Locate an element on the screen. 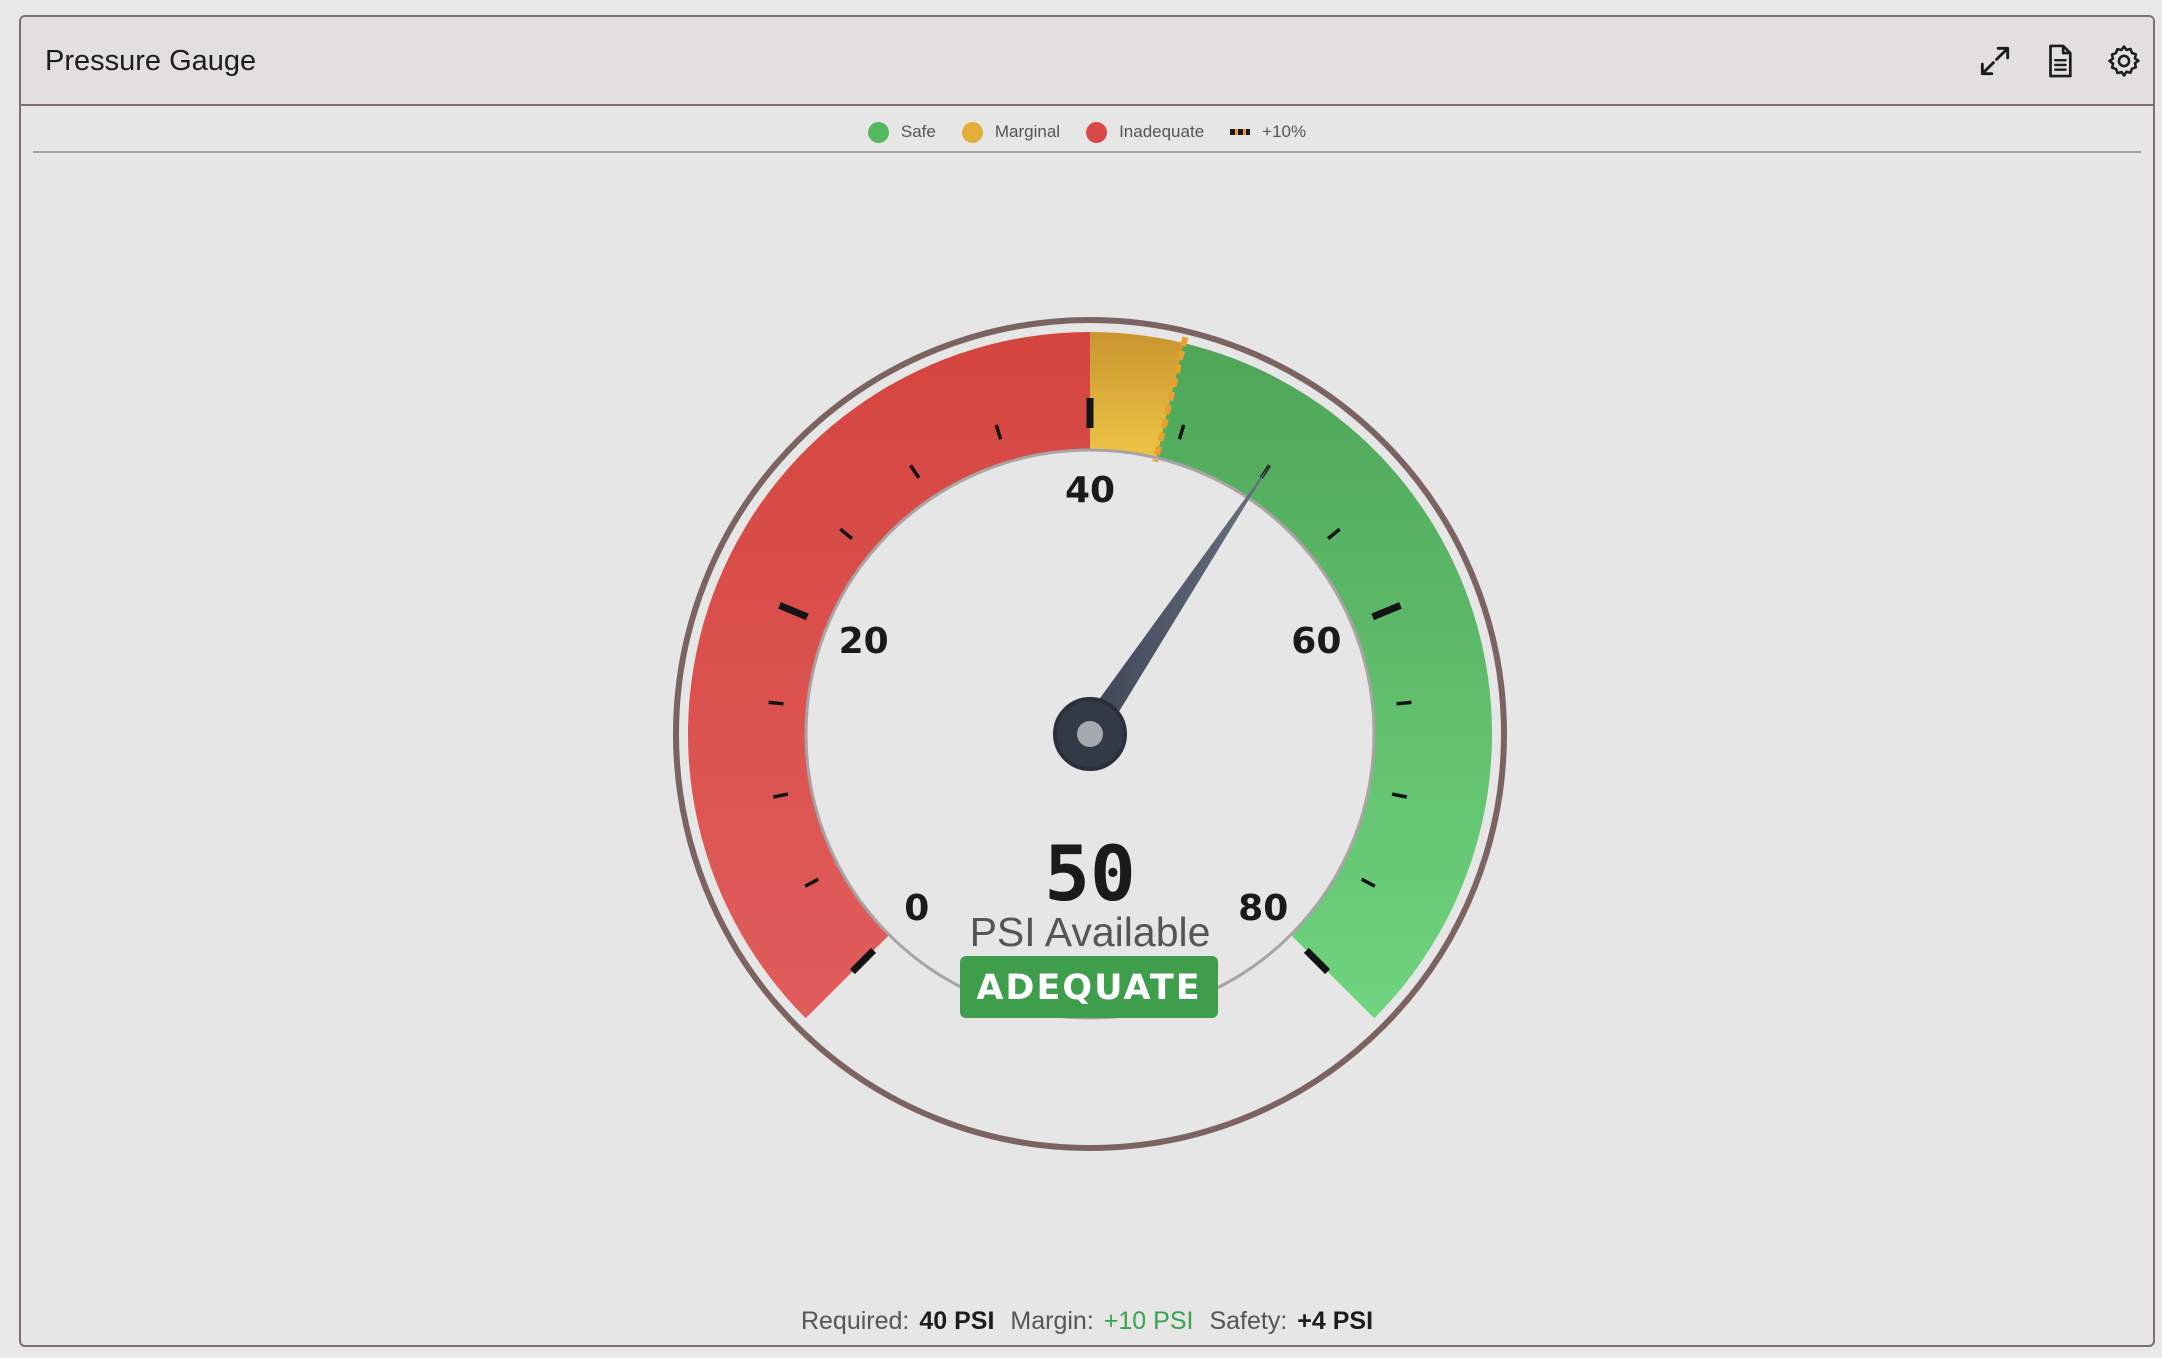 This screenshot has height=1358, width=2162. safety-label: Safety: is located at coordinates (1248, 1321).